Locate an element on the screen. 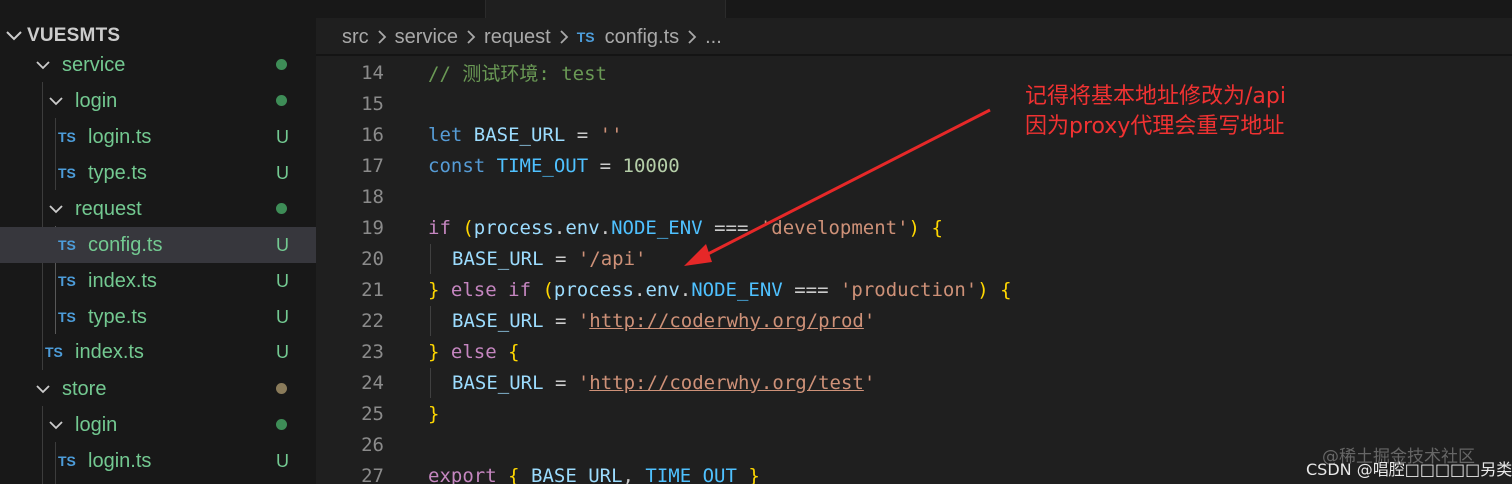 The height and width of the screenshot is (484, 1512). breadcrumb-request: request is located at coordinates (517, 37).